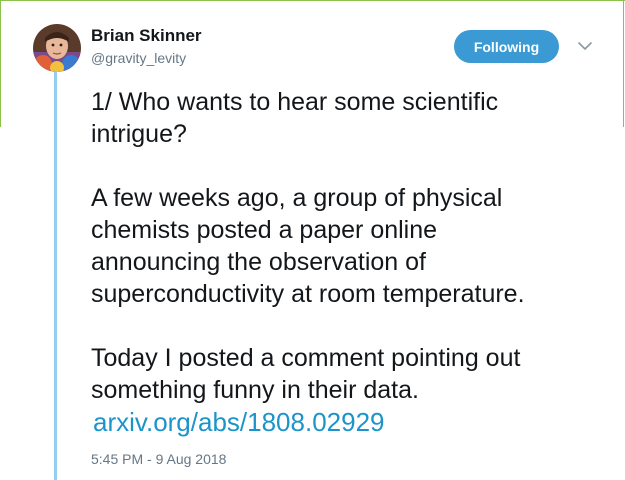  I want to click on author-handle: @gravity_levity, so click(138, 58).